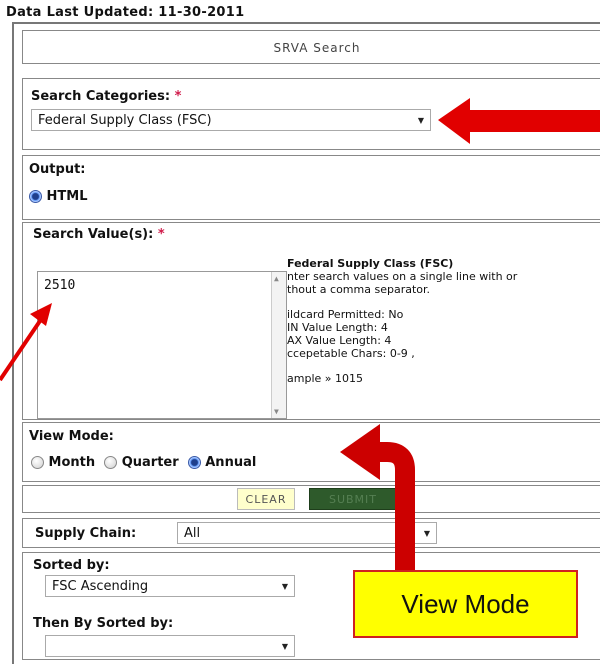 The width and height of the screenshot is (600, 664). What do you see at coordinates (465, 604) in the screenshot?
I see `view-mode-callout: View Mode` at bounding box center [465, 604].